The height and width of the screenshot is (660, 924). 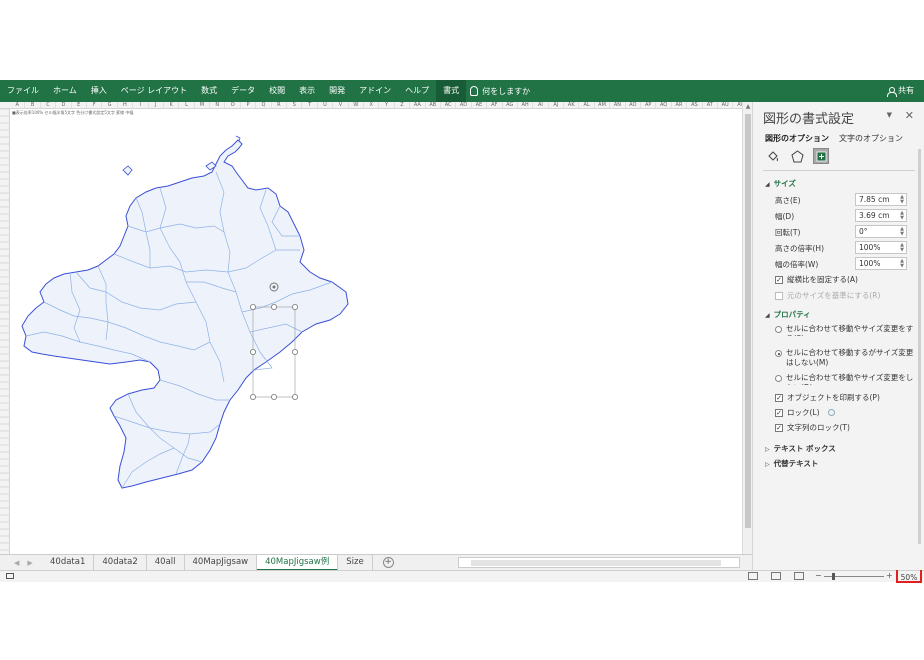 I want to click on column-header: AN, so click(x=618, y=105).